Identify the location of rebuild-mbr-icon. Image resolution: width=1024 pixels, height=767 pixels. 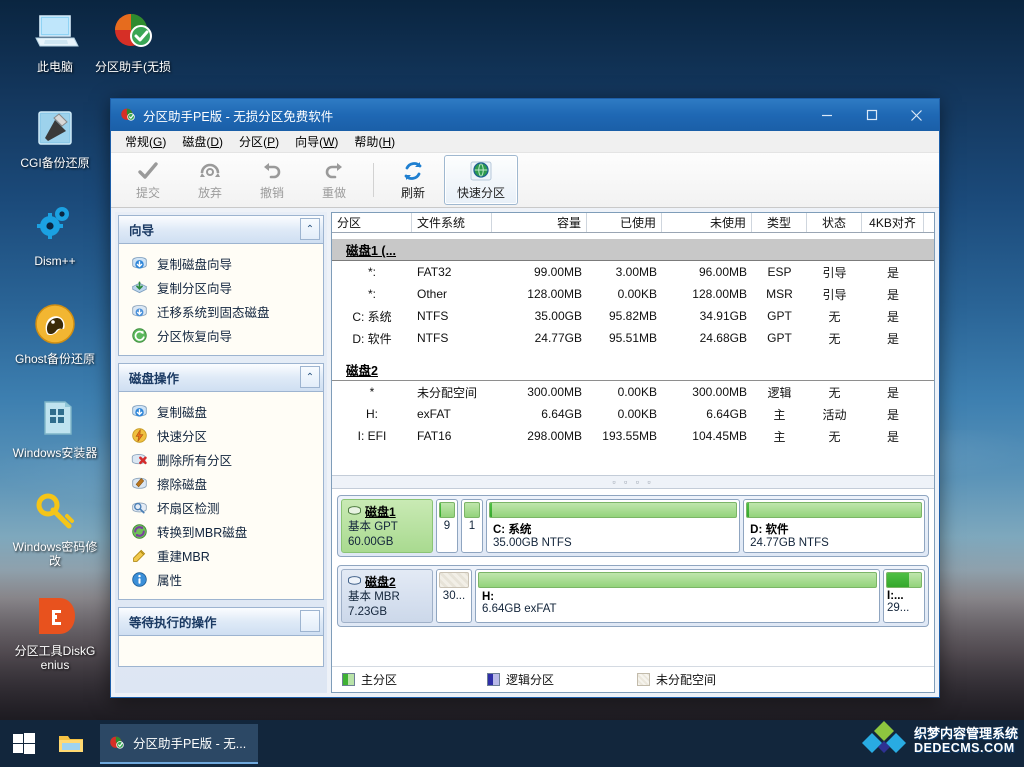
(139, 555).